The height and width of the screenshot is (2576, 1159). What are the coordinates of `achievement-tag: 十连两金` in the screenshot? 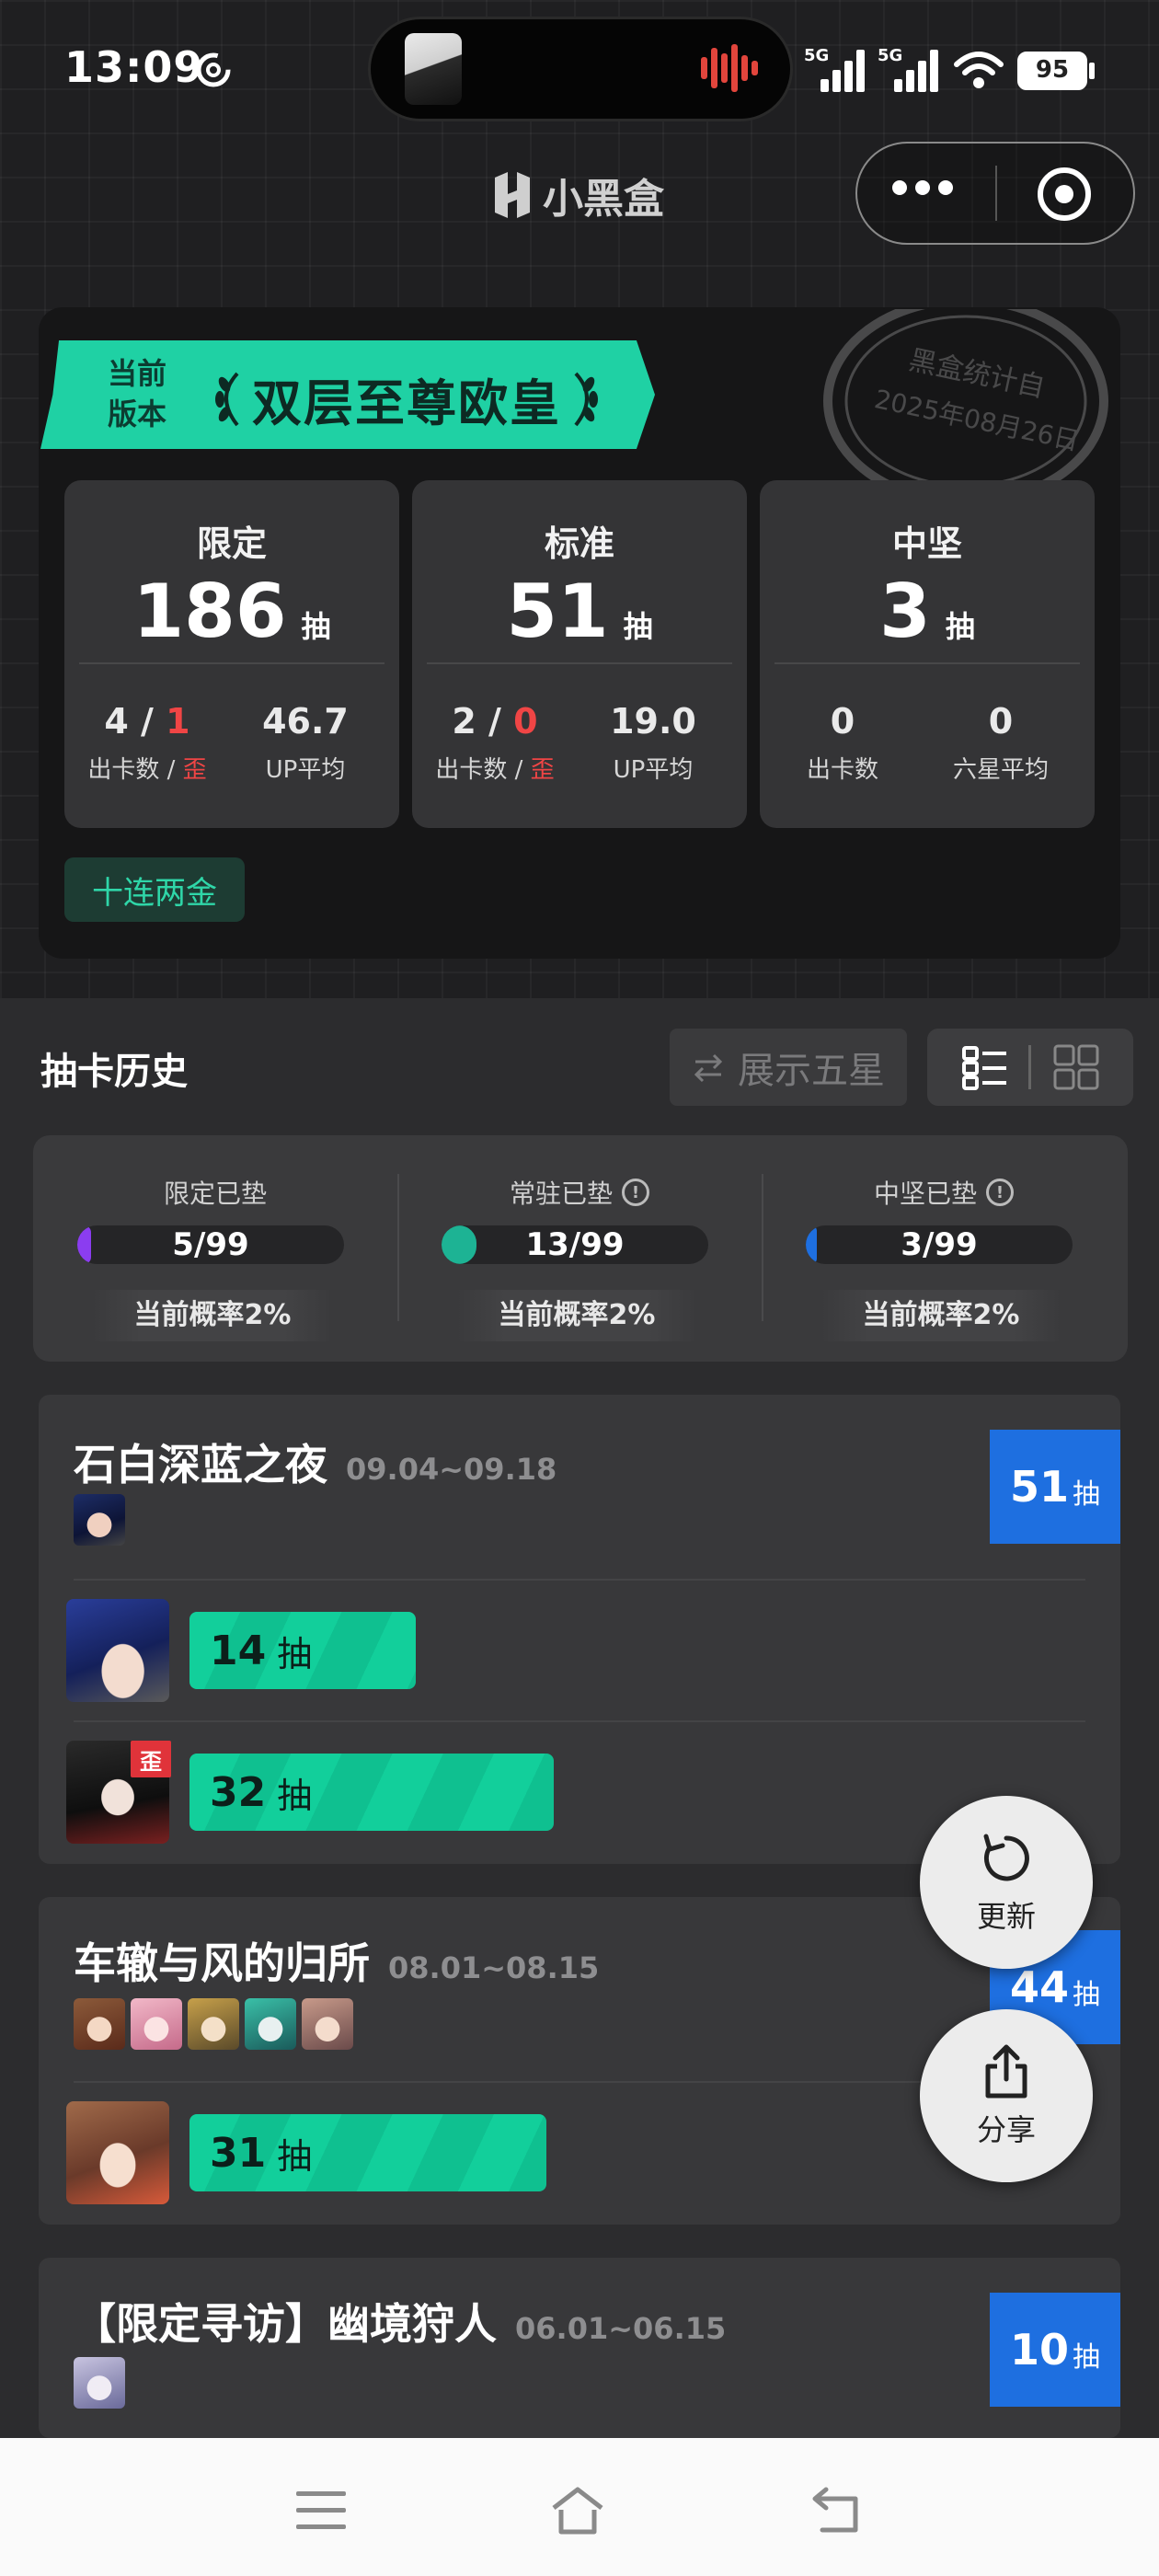 It's located at (154, 889).